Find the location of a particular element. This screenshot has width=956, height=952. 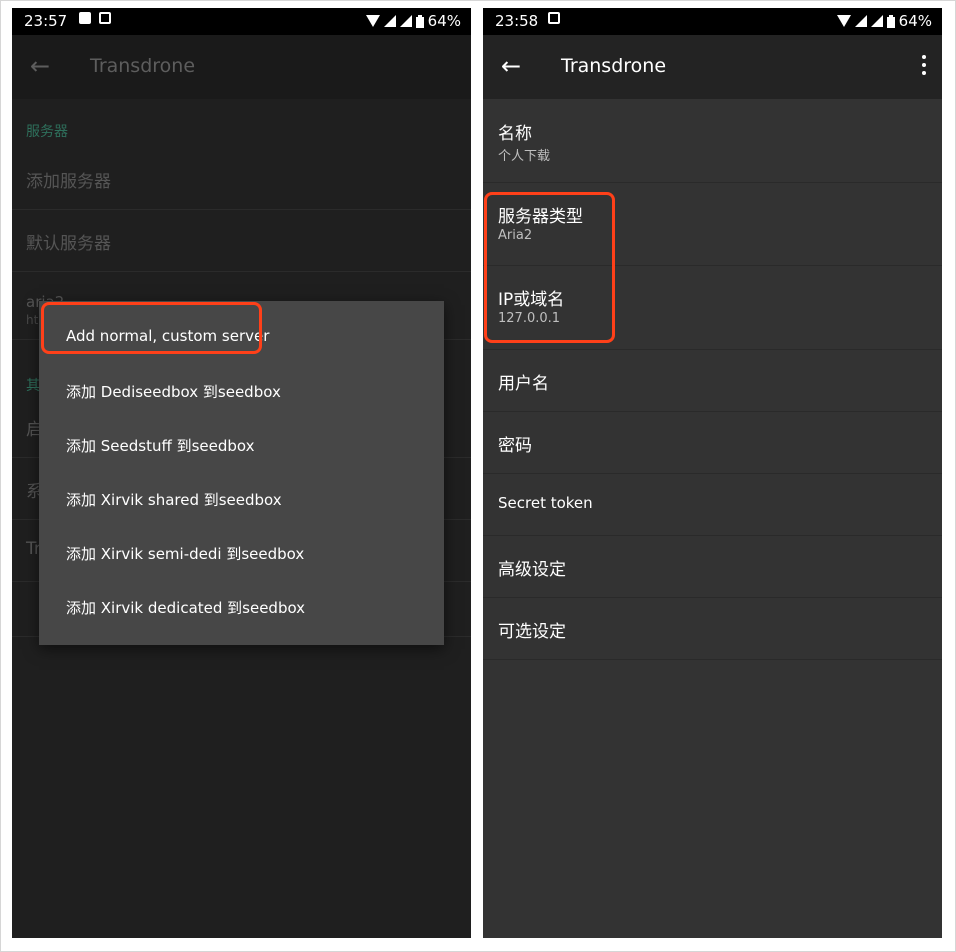

highlight-box-custom-server is located at coordinates (151, 328).